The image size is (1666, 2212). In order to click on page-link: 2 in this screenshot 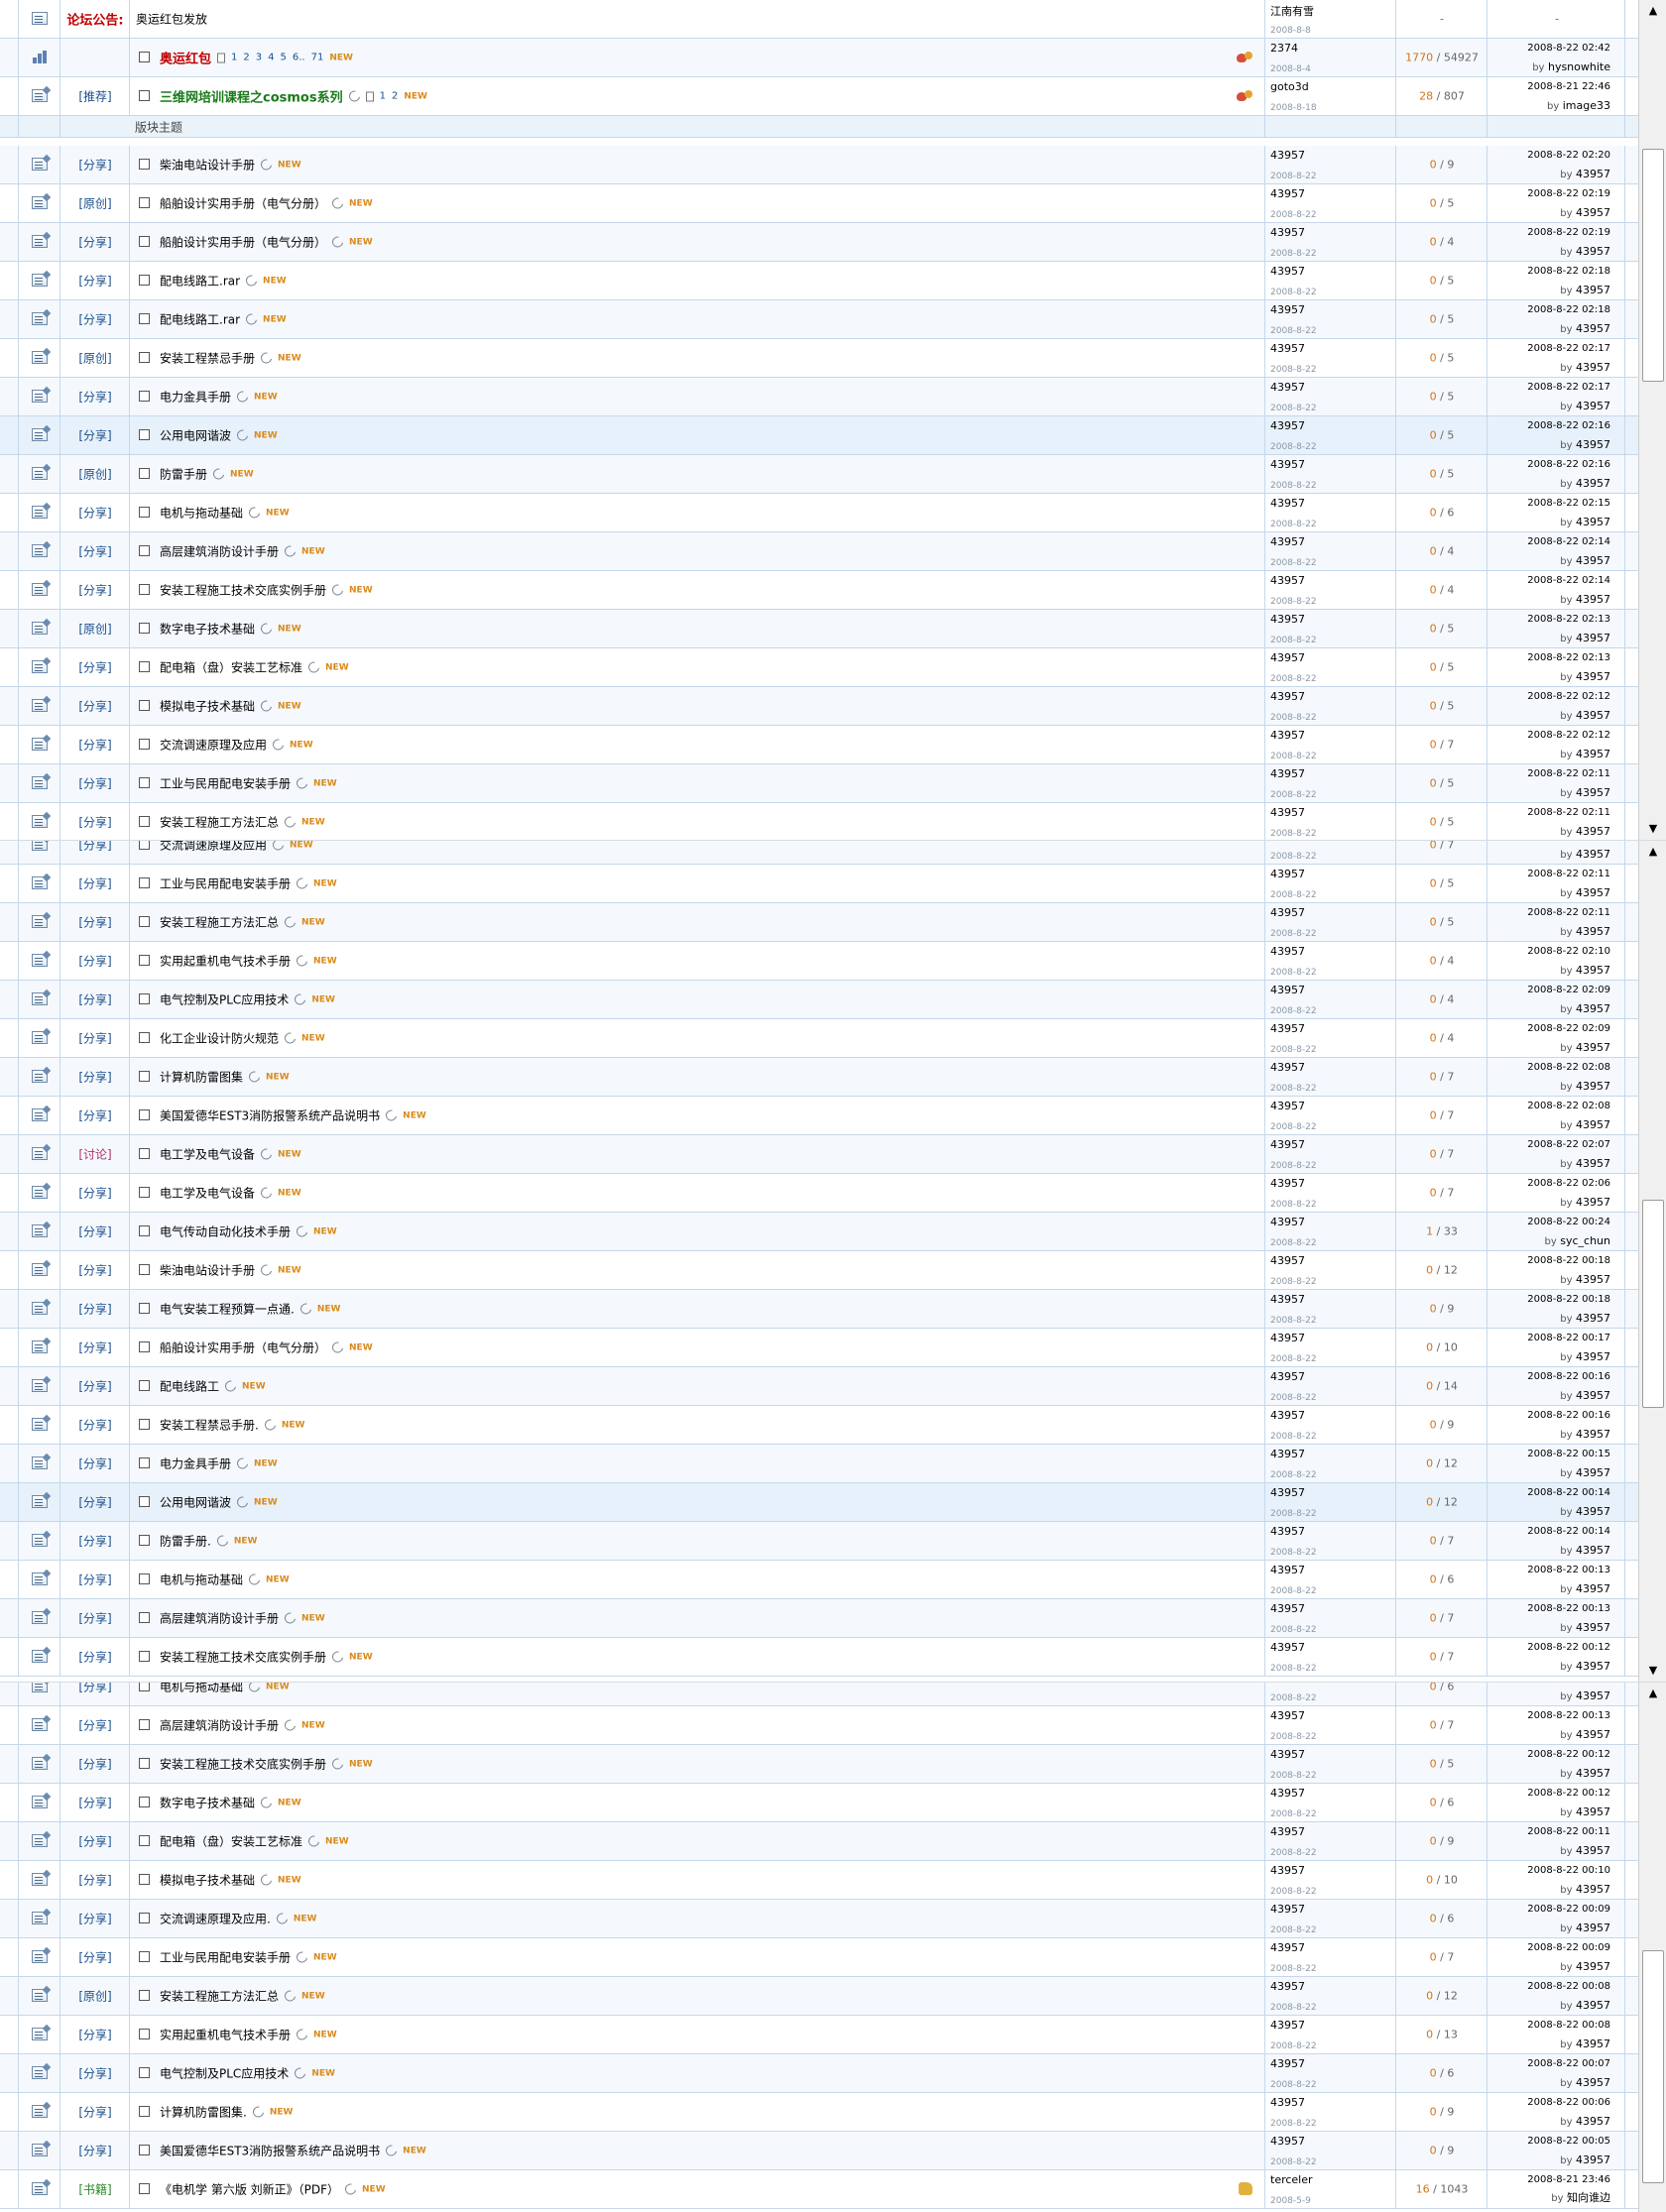, I will do `click(395, 96)`.